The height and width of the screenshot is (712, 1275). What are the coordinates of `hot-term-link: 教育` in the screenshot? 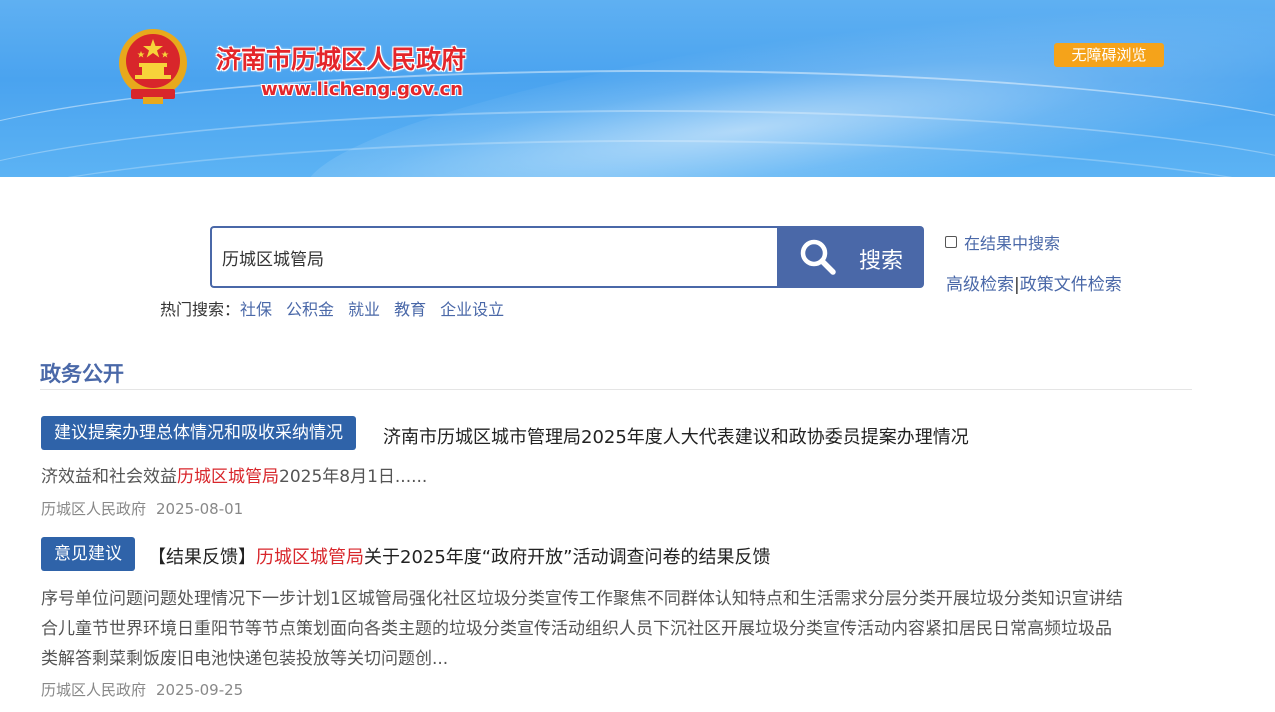 It's located at (410, 309).